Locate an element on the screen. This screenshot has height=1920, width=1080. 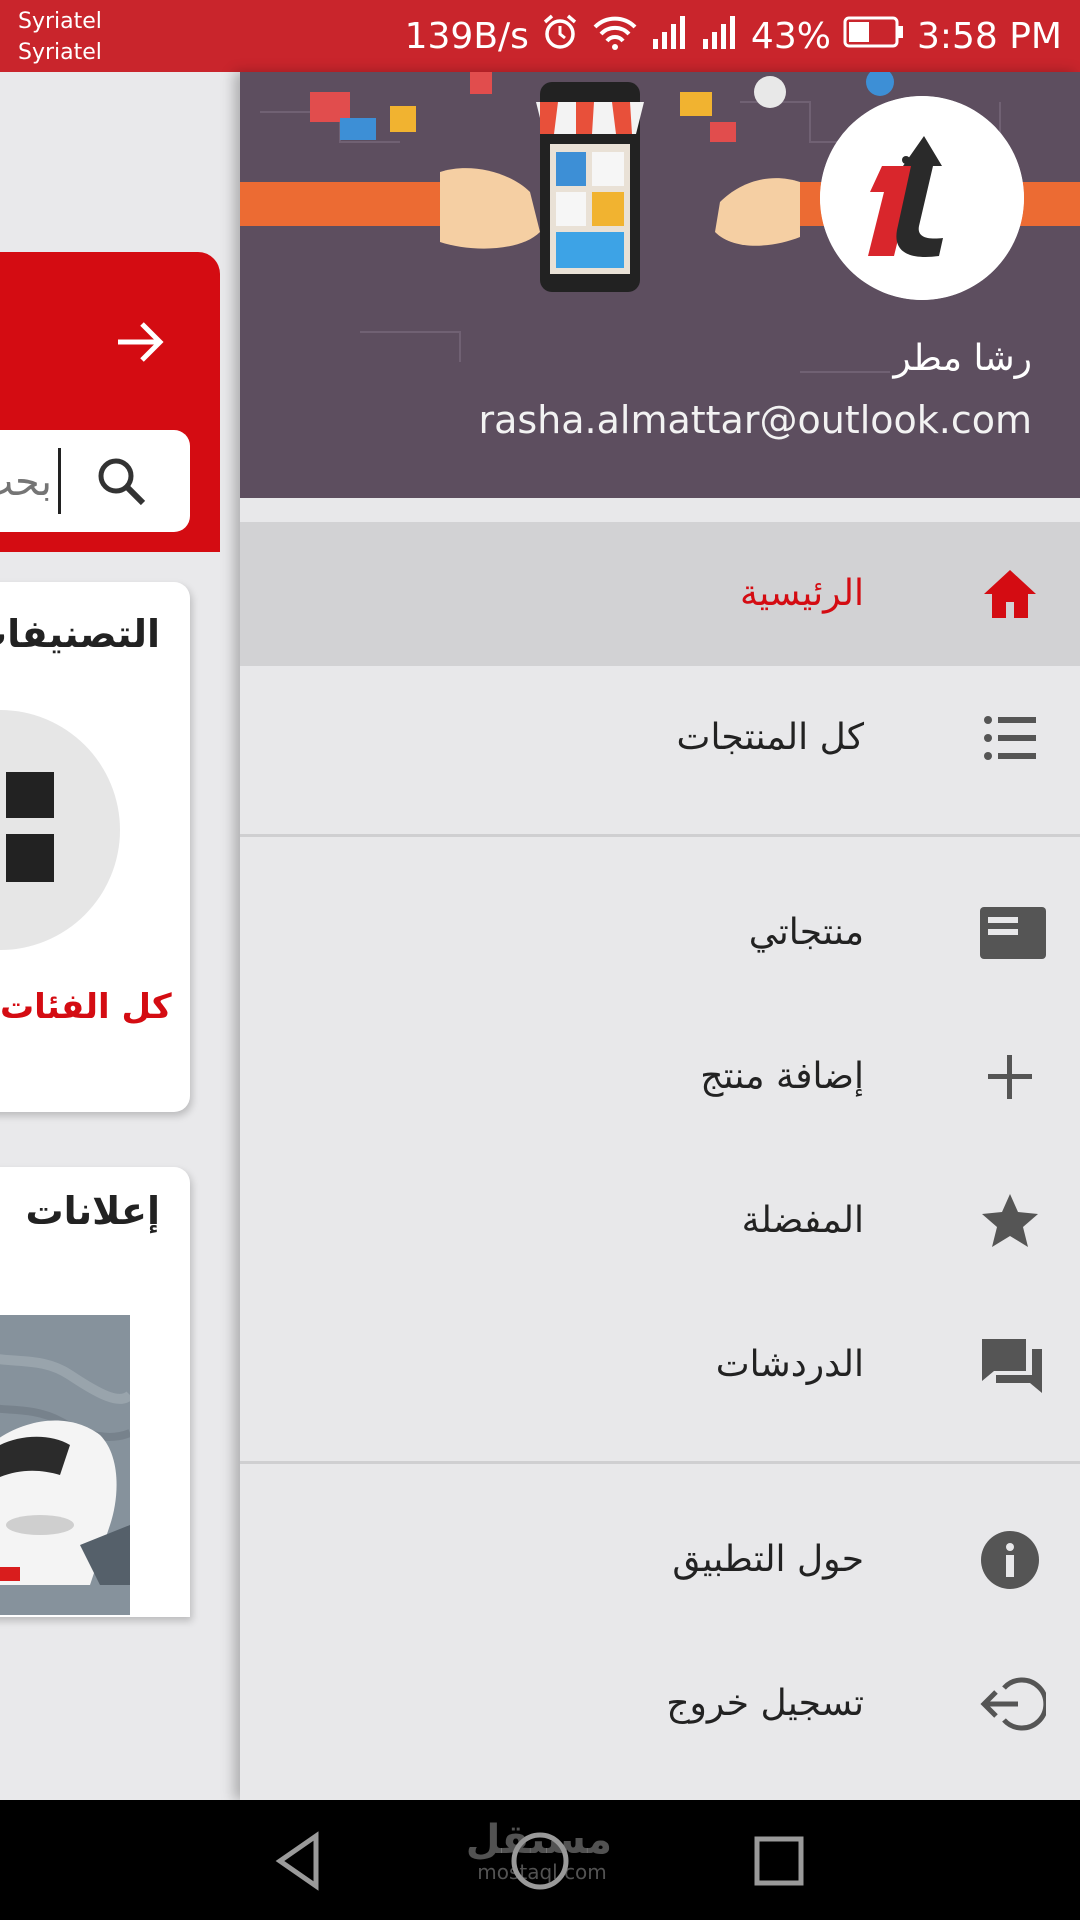
back-icon is located at coordinates (301, 1861).